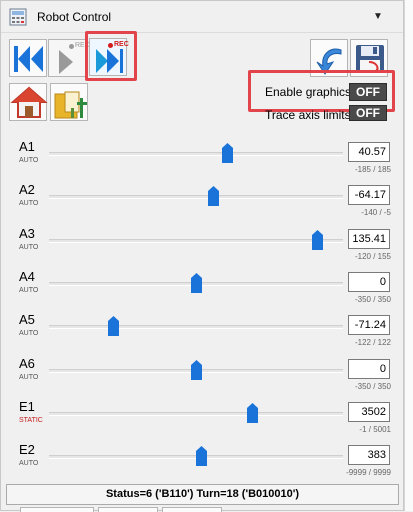 This screenshot has width=413, height=512. What do you see at coordinates (369, 281) in the screenshot?
I see `axis-value-input-a4: 0` at bounding box center [369, 281].